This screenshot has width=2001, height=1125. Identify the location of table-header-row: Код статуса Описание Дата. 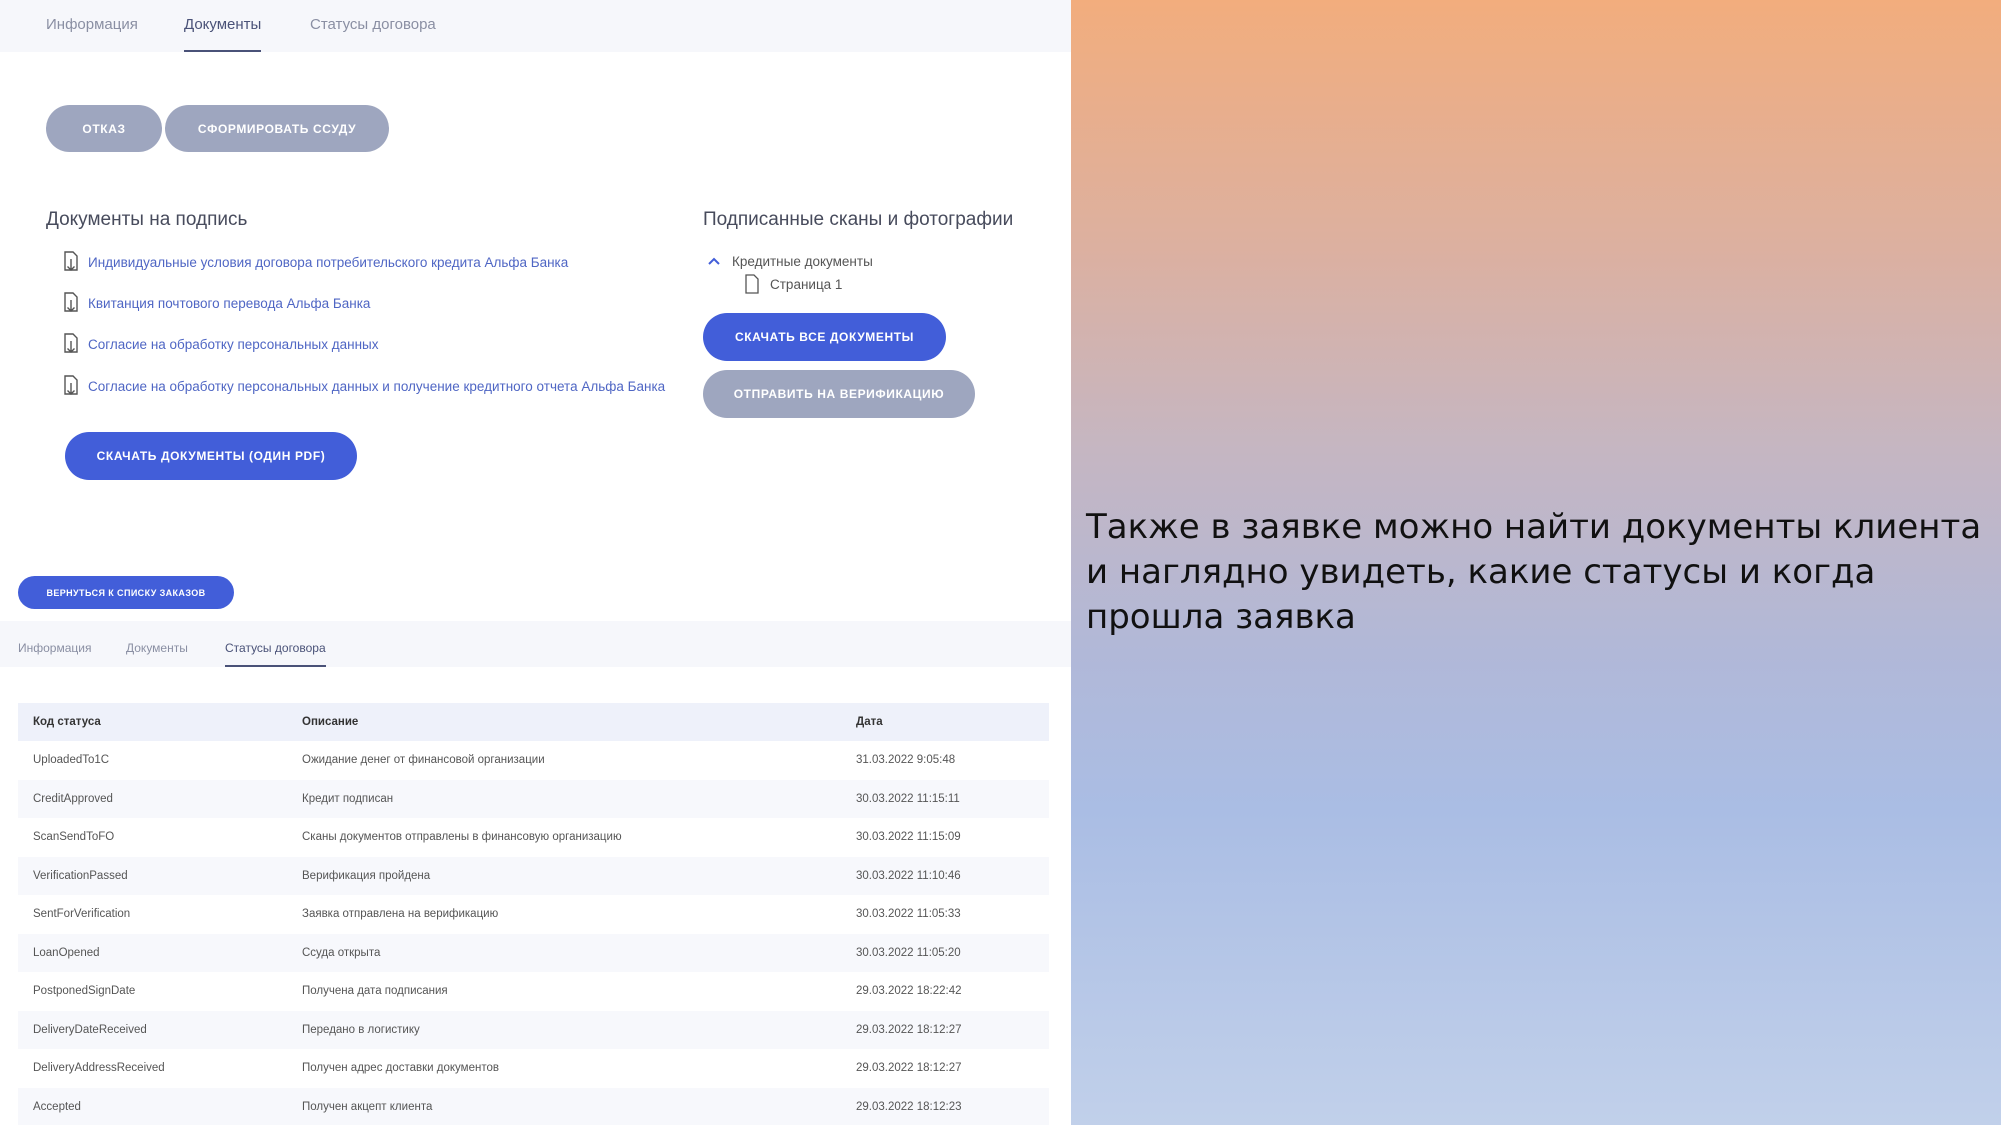
(533, 722).